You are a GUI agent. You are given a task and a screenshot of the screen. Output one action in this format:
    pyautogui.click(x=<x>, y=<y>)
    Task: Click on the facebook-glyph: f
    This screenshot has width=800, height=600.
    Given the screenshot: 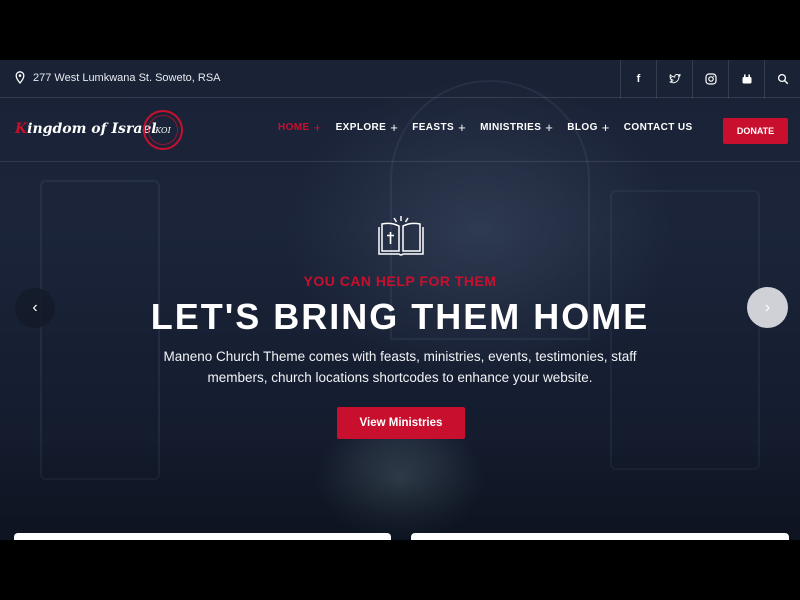 What is the action you would take?
    pyautogui.click(x=638, y=79)
    